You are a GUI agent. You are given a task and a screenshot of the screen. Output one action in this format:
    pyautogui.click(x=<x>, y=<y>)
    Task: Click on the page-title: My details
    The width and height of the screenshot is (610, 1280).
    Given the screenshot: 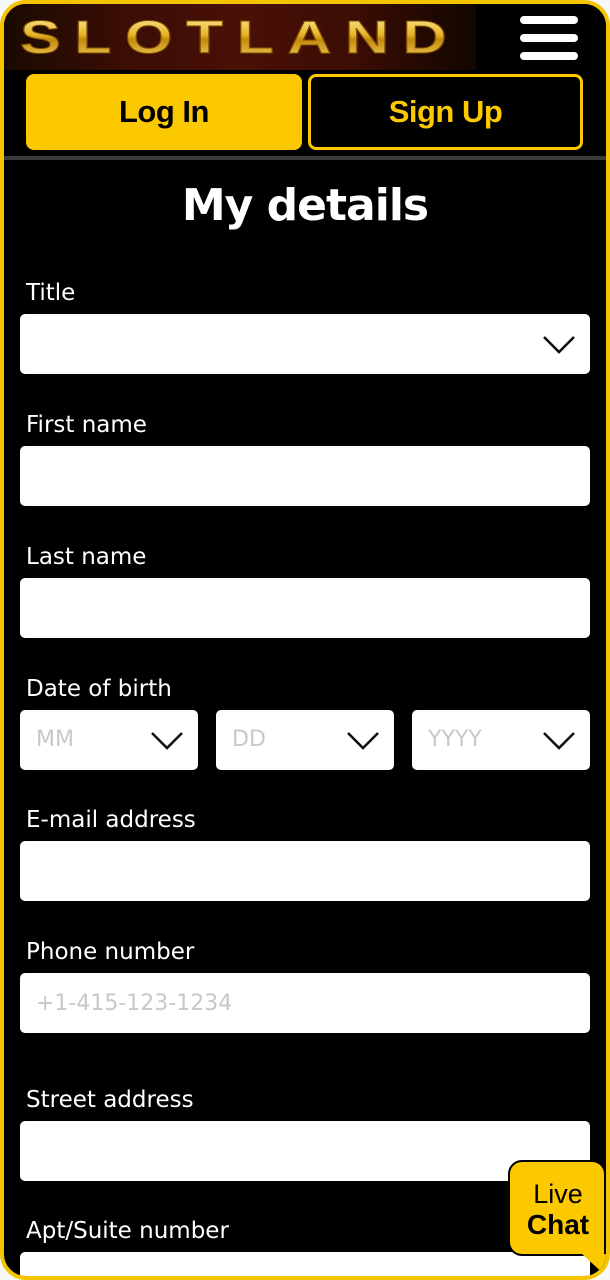 What is the action you would take?
    pyautogui.click(x=305, y=205)
    